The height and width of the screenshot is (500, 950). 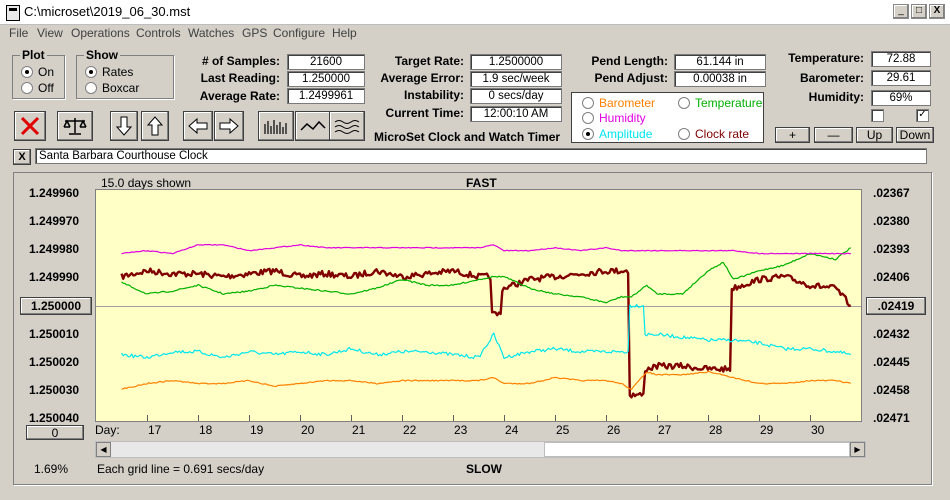 I want to click on legend-humidity: Humidity, so click(x=614, y=118).